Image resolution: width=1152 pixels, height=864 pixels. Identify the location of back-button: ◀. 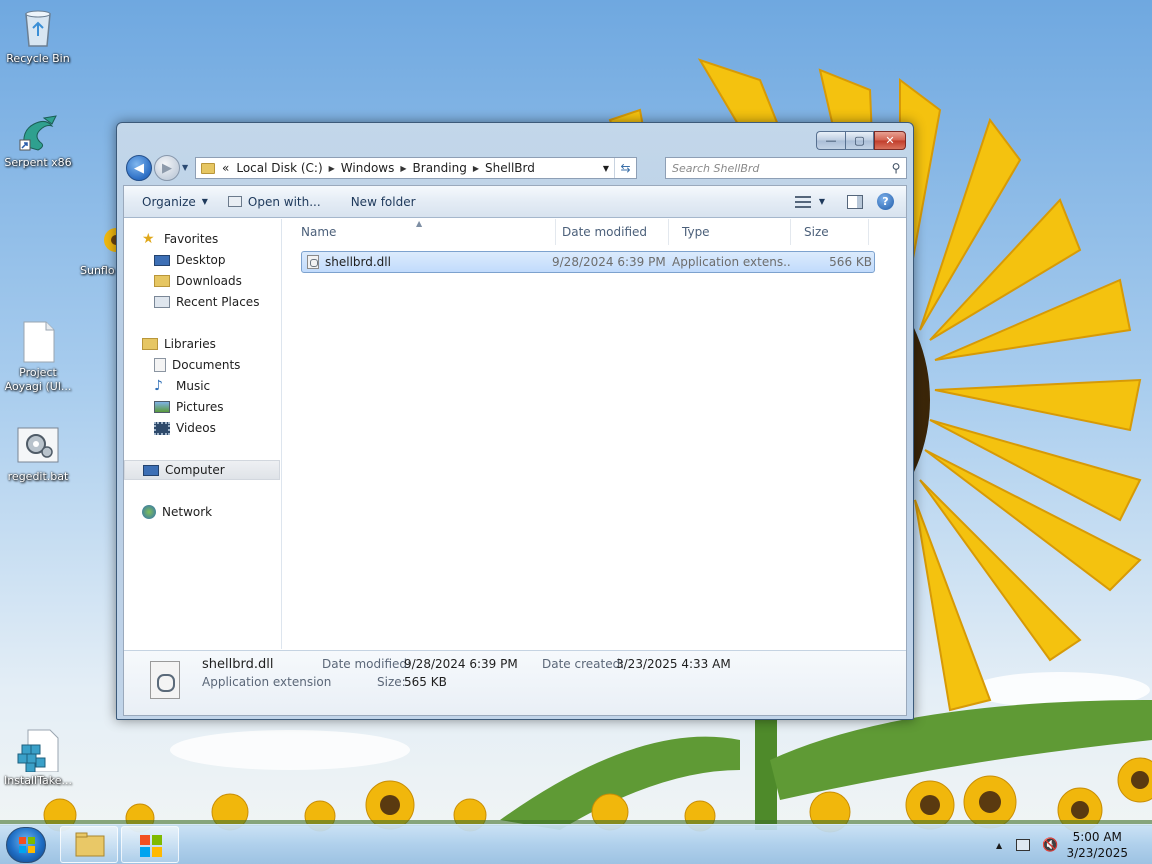
(139, 168).